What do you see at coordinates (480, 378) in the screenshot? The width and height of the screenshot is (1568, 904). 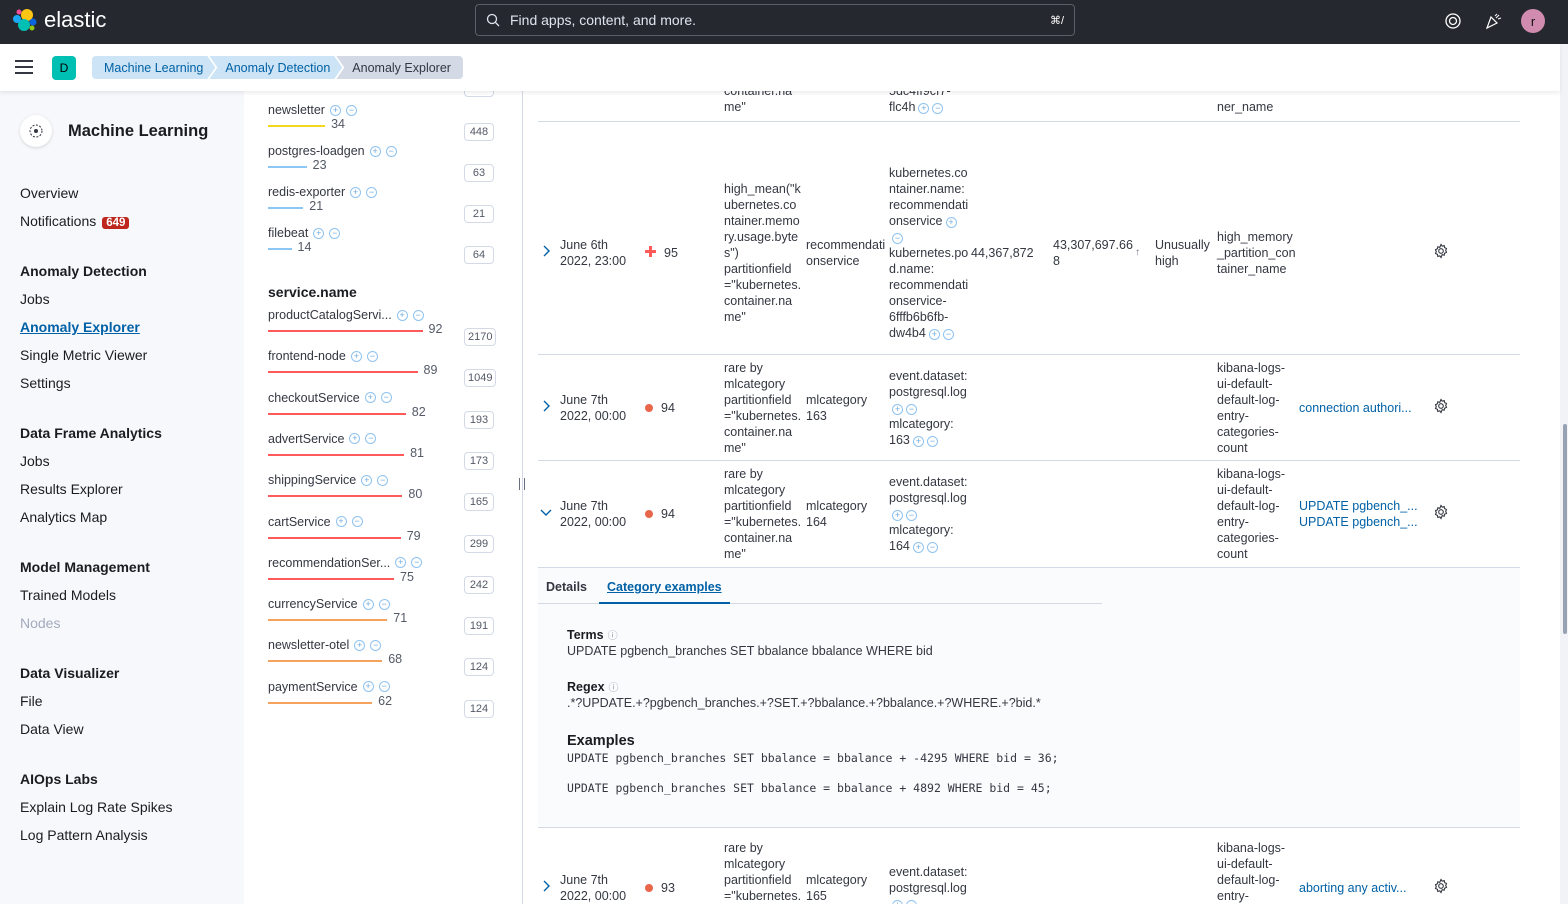 I see `influencer-count: 1049` at bounding box center [480, 378].